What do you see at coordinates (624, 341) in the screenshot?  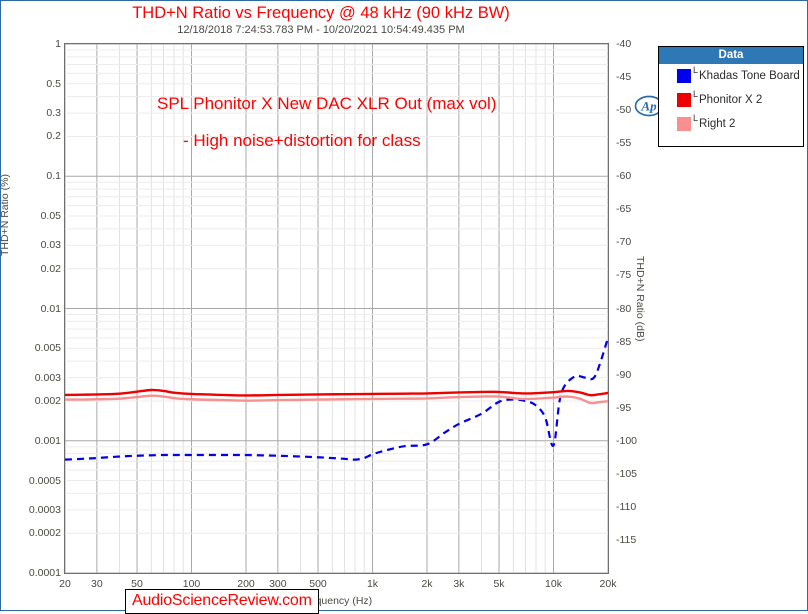 I see `y-tick-right: -85` at bounding box center [624, 341].